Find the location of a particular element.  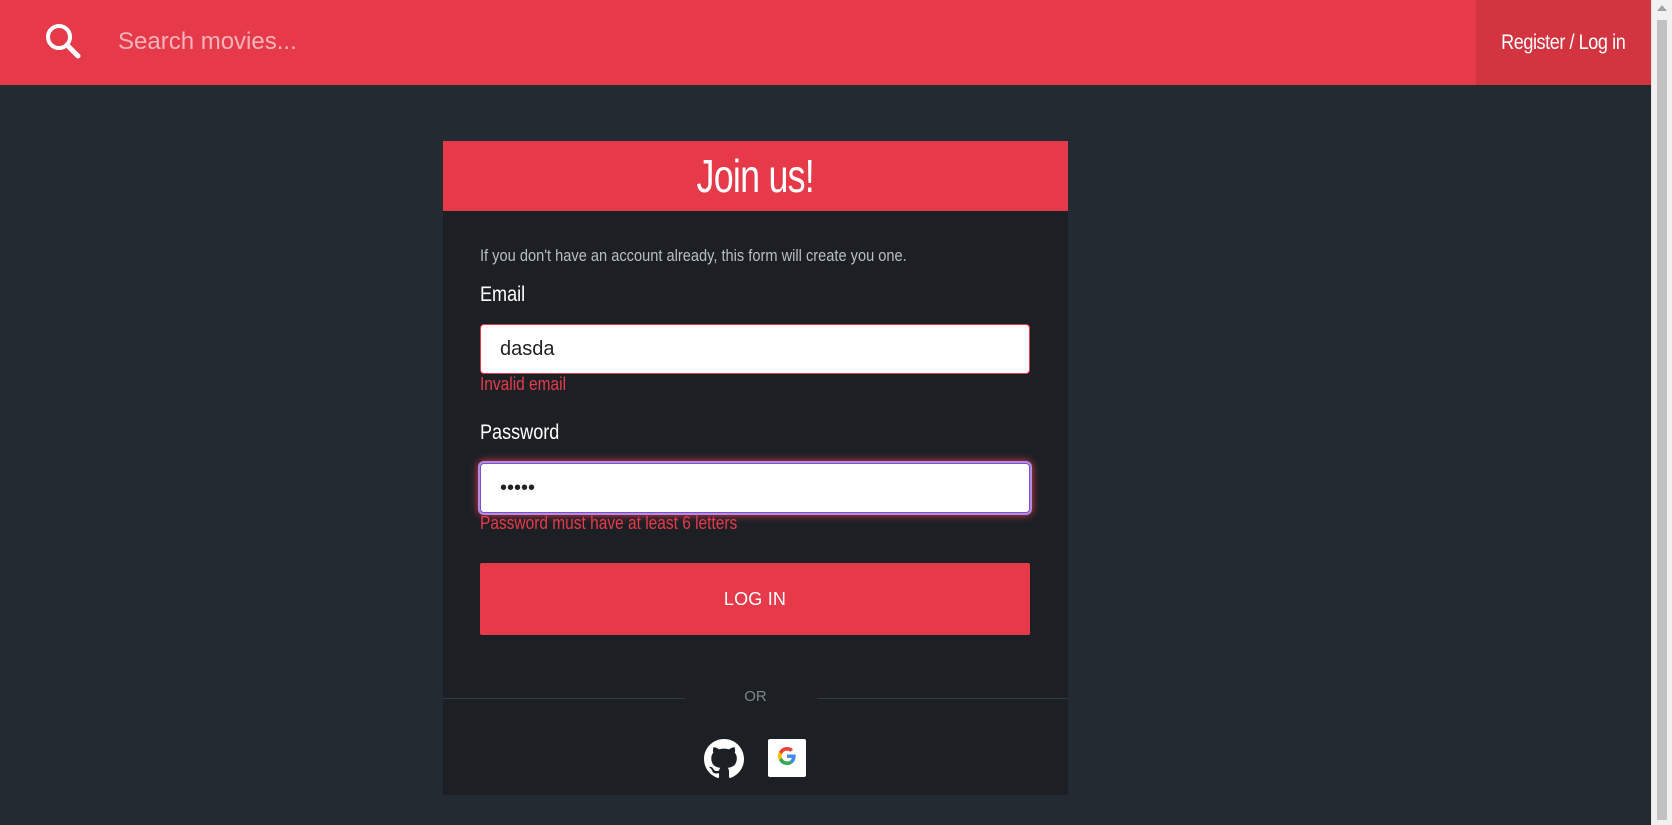

search-input is located at coordinates (568, 42).